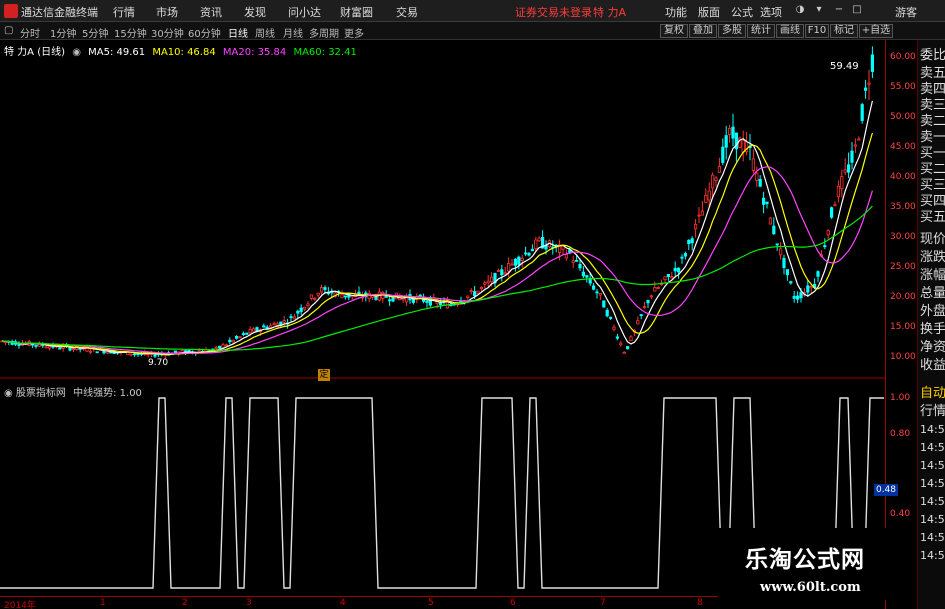  Describe the element at coordinates (903, 357) in the screenshot. I see `price-tick: 10.00` at that location.